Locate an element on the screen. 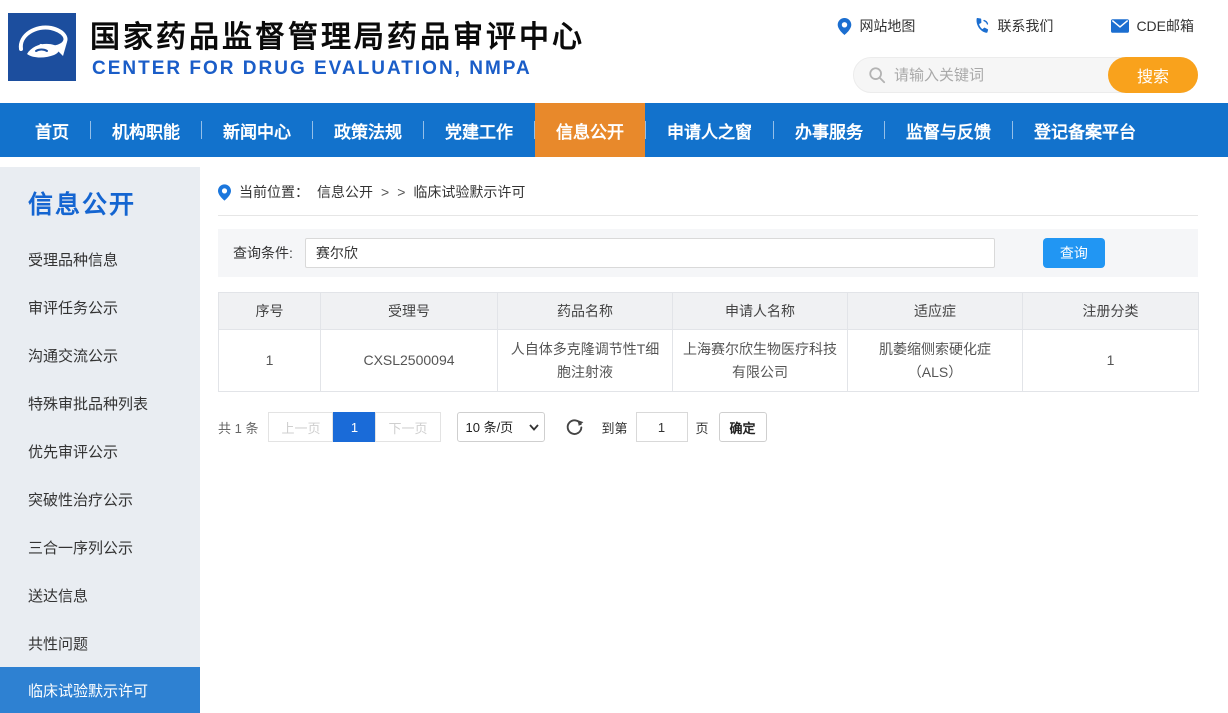  cde-mail-link: CDE邮箱 is located at coordinates (1152, 26).